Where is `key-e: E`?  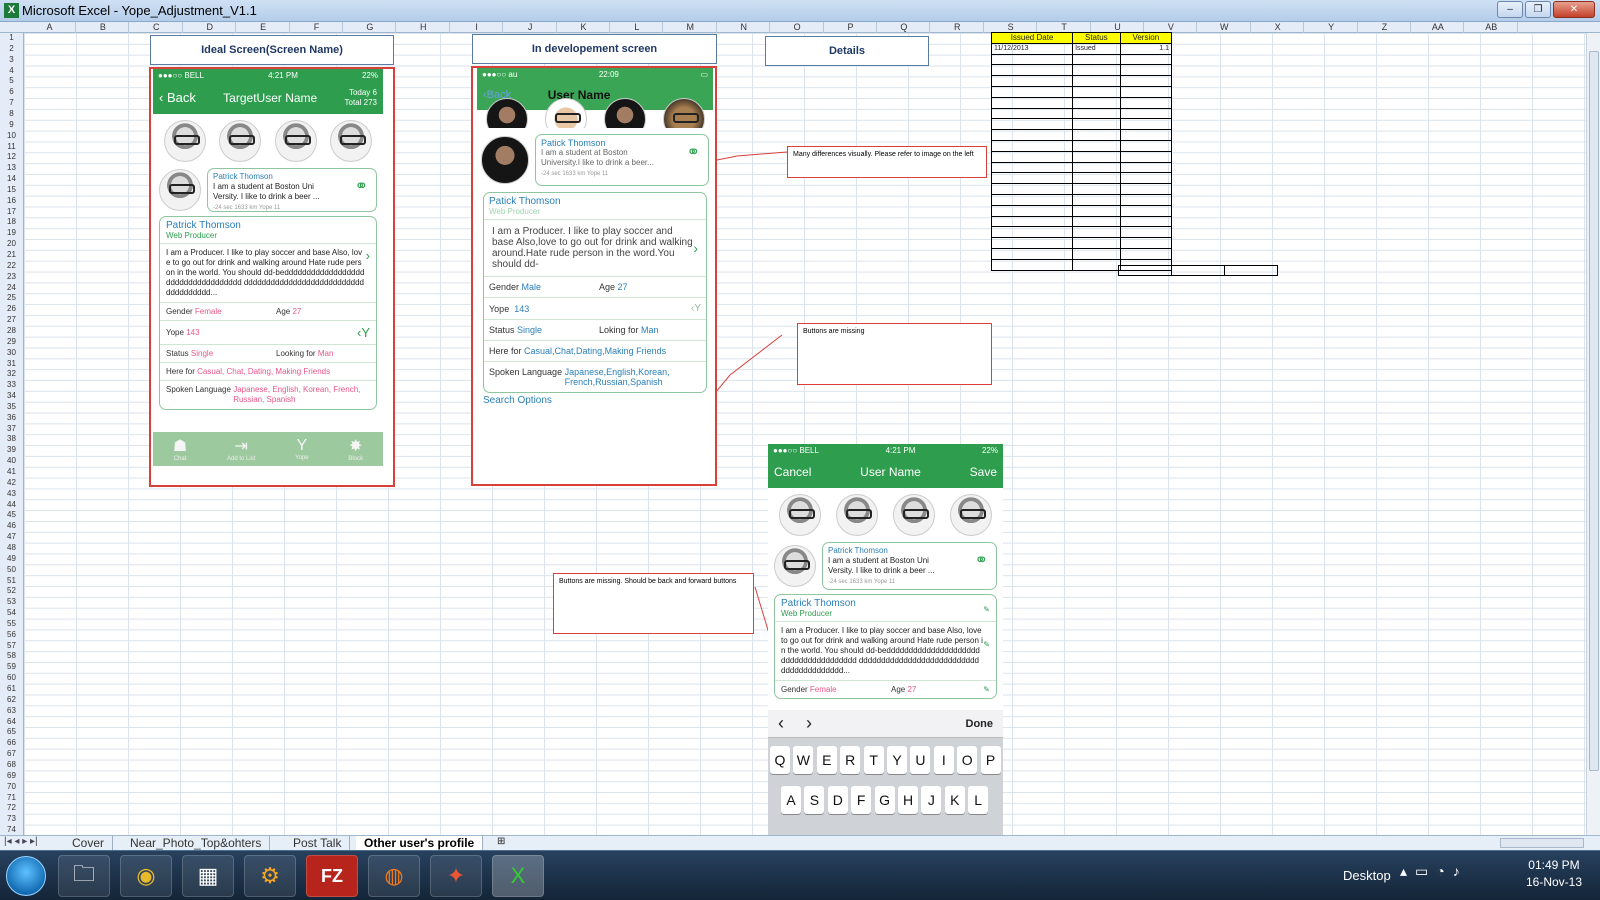 key-e: E is located at coordinates (826, 760).